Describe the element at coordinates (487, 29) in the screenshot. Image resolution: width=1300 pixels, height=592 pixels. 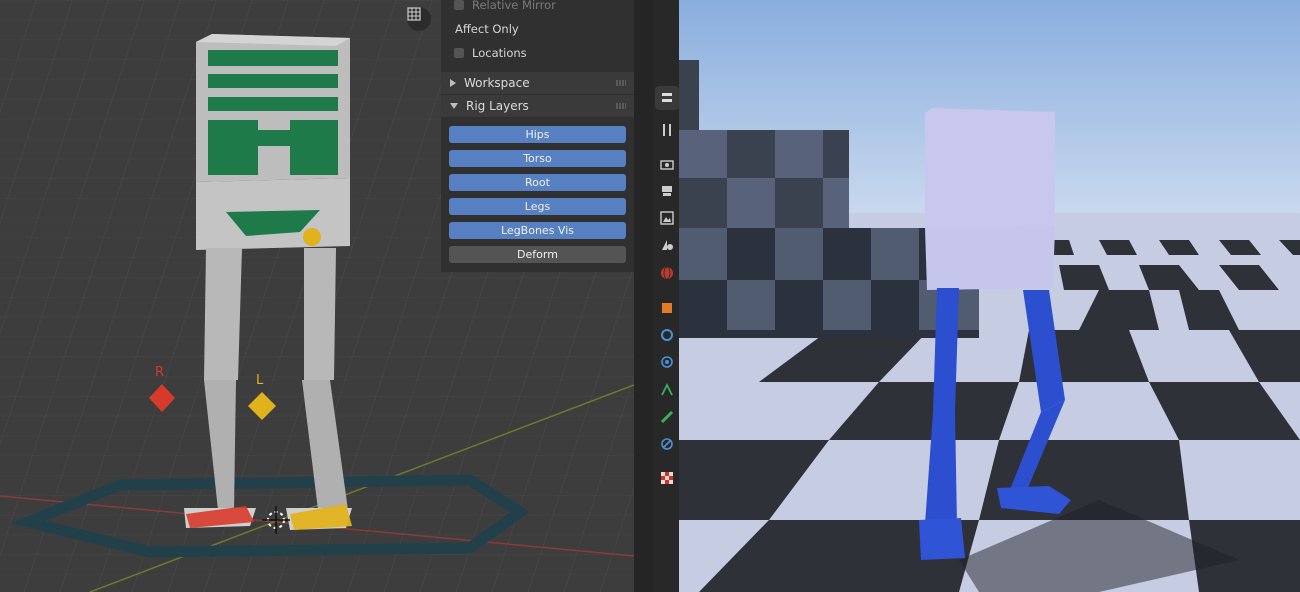
I see `affect-only-label: Affect Only` at that location.